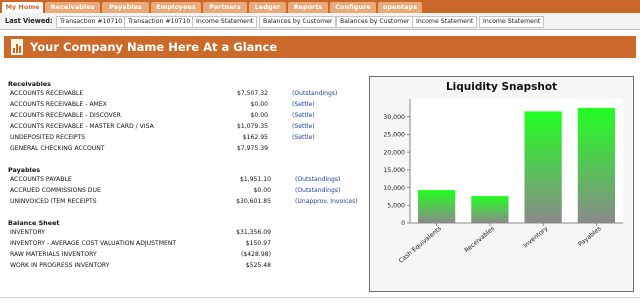 The height and width of the screenshot is (303, 640). What do you see at coordinates (60, 265) in the screenshot?
I see `balance-sheet-row-label: WORK IN PROGRESS INVENTORY` at bounding box center [60, 265].